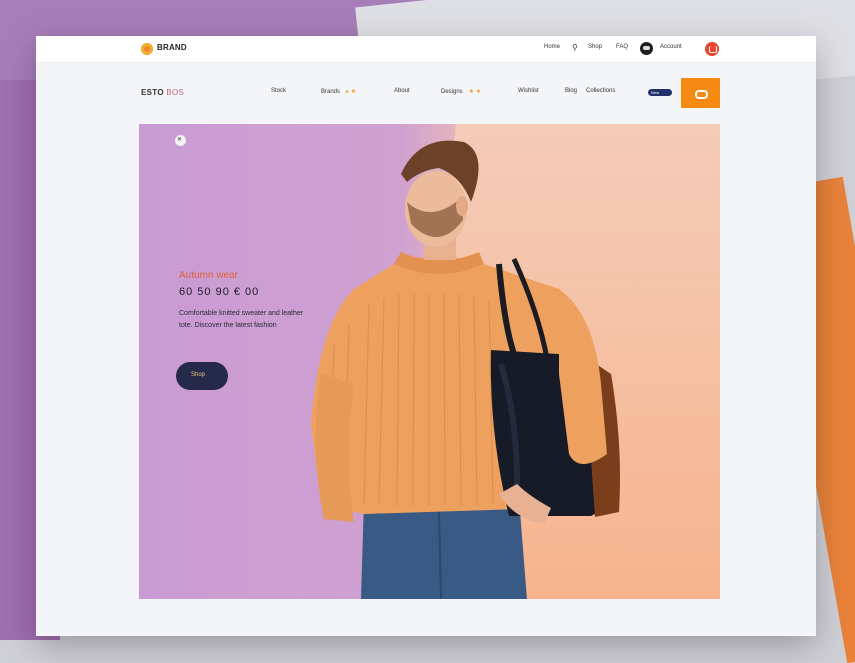 The height and width of the screenshot is (663, 855). What do you see at coordinates (152, 92) in the screenshot?
I see `brand-main: ESTO` at bounding box center [152, 92].